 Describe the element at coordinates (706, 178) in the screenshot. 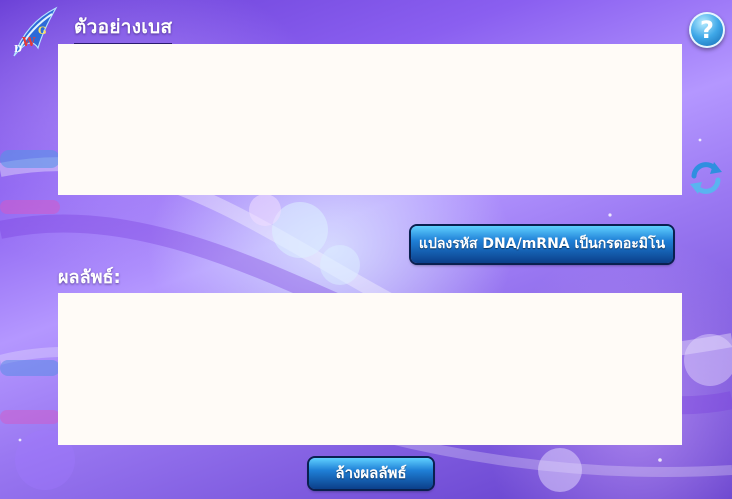

I see `refresh-icon` at that location.